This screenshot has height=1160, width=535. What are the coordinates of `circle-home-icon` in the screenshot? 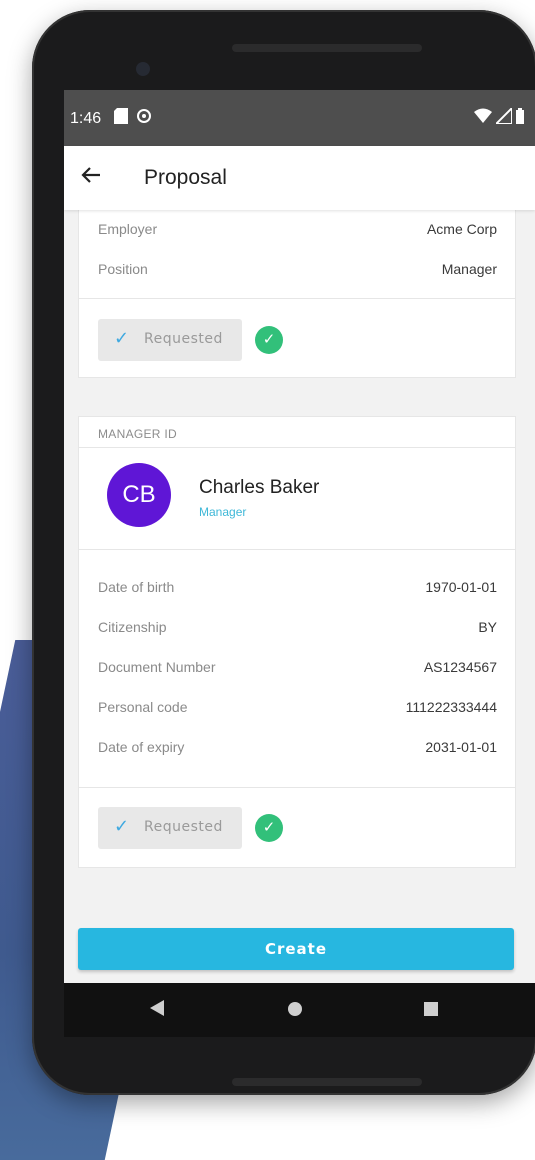 It's located at (295, 1010).